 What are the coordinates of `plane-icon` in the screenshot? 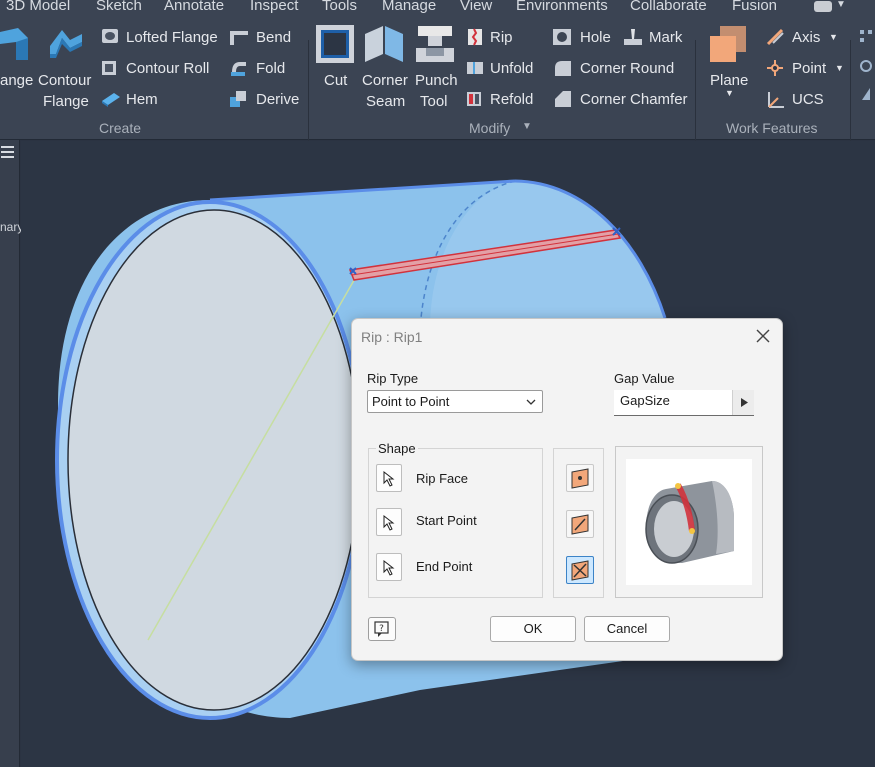 It's located at (728, 46).